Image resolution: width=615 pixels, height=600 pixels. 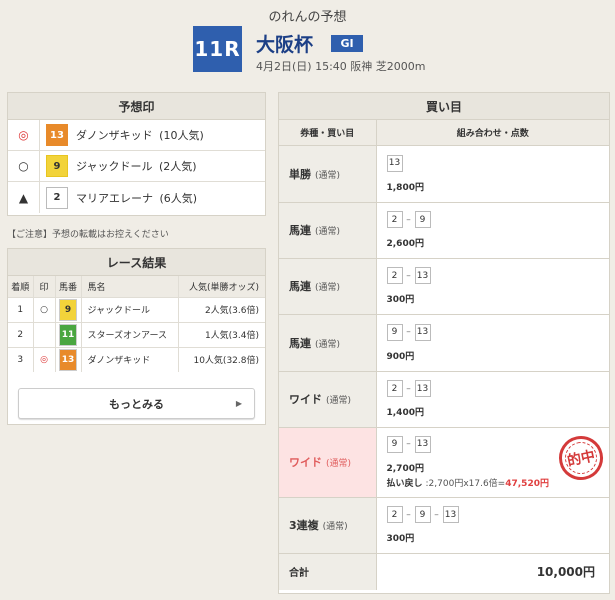 What do you see at coordinates (300, 174) in the screenshot?
I see `bet-type: 単勝` at bounding box center [300, 174].